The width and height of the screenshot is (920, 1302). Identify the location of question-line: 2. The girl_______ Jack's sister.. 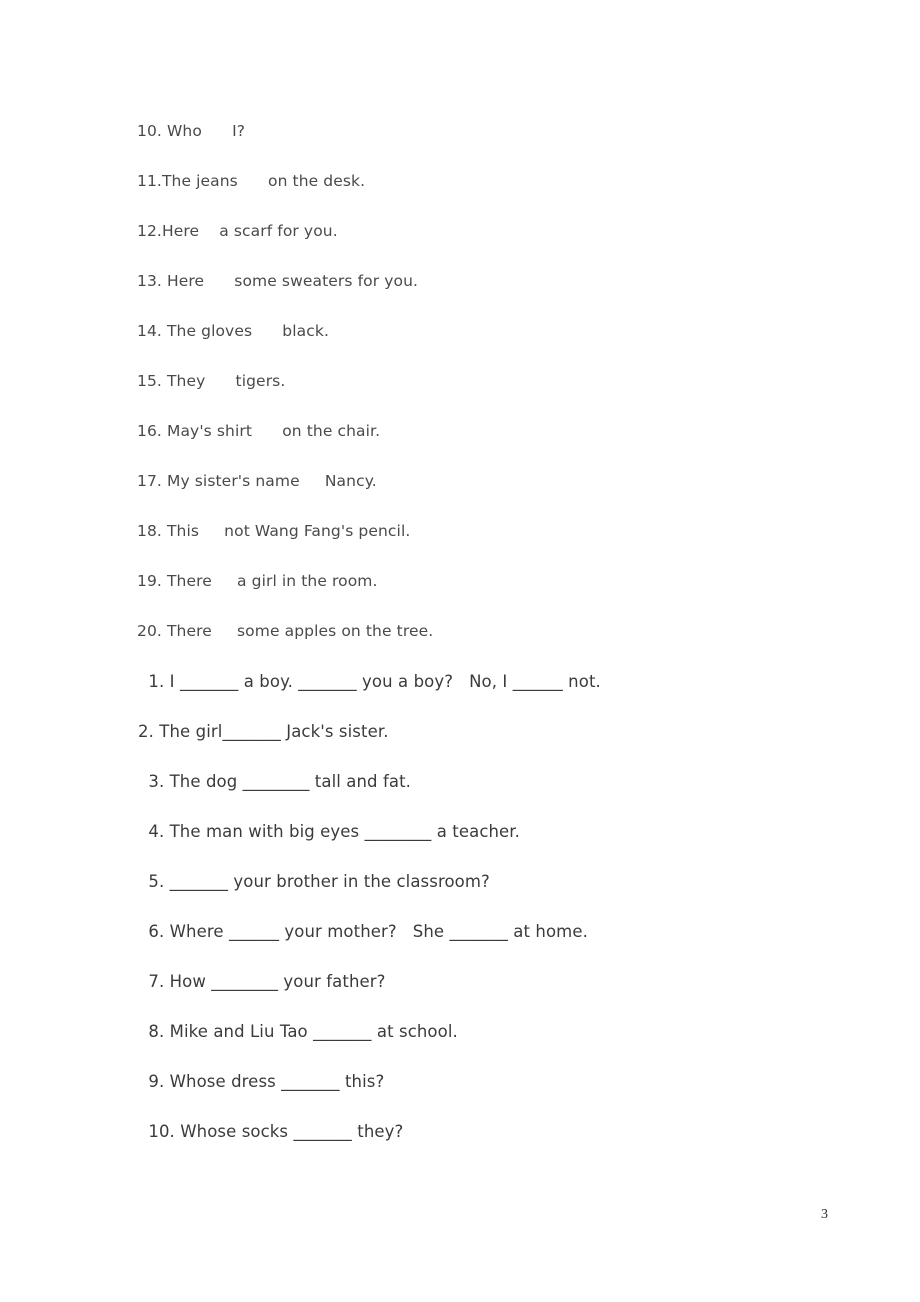
(263, 731).